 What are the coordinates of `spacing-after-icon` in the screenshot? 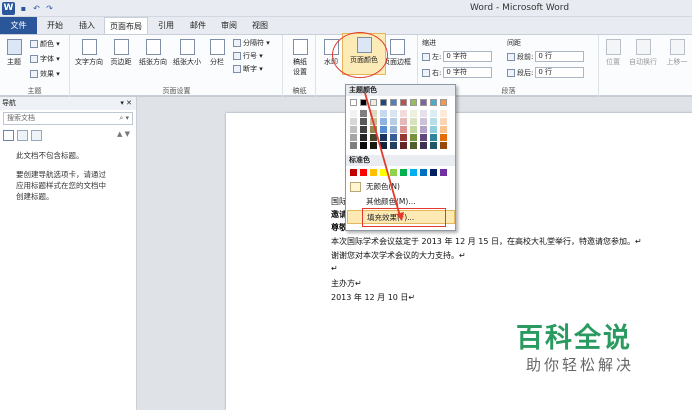 It's located at (511, 72).